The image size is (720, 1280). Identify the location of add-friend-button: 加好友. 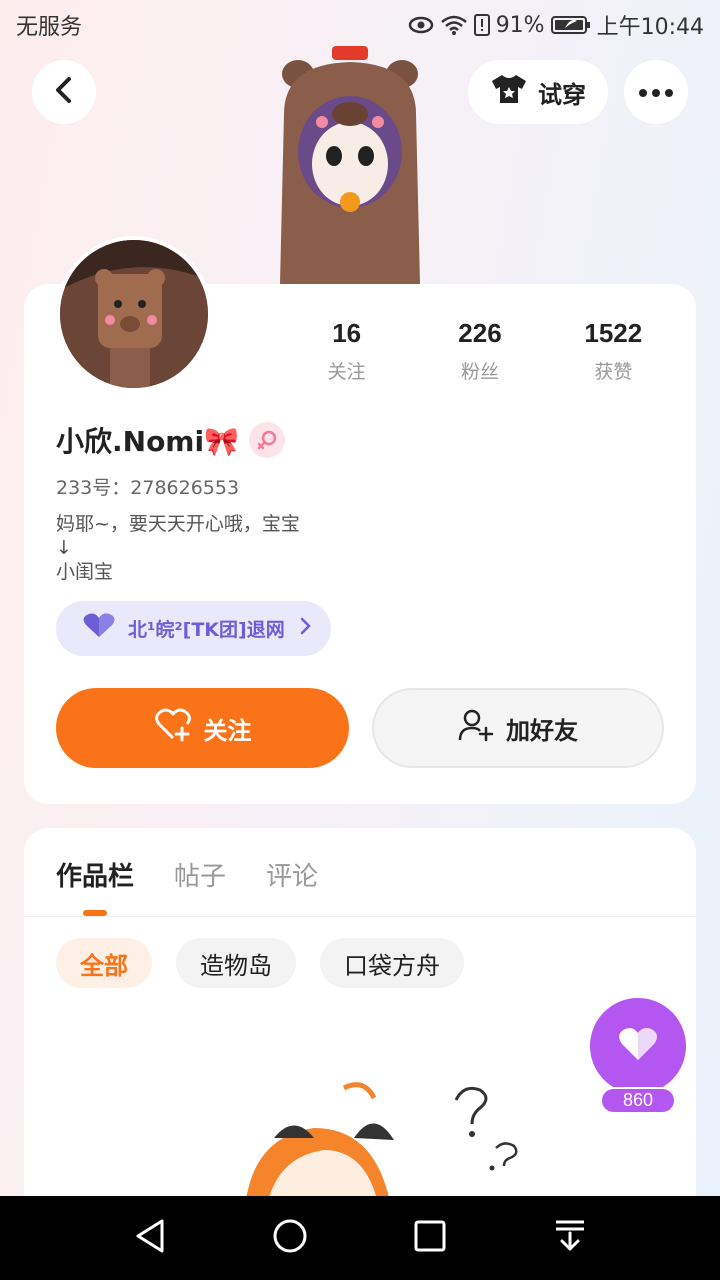
(518, 728).